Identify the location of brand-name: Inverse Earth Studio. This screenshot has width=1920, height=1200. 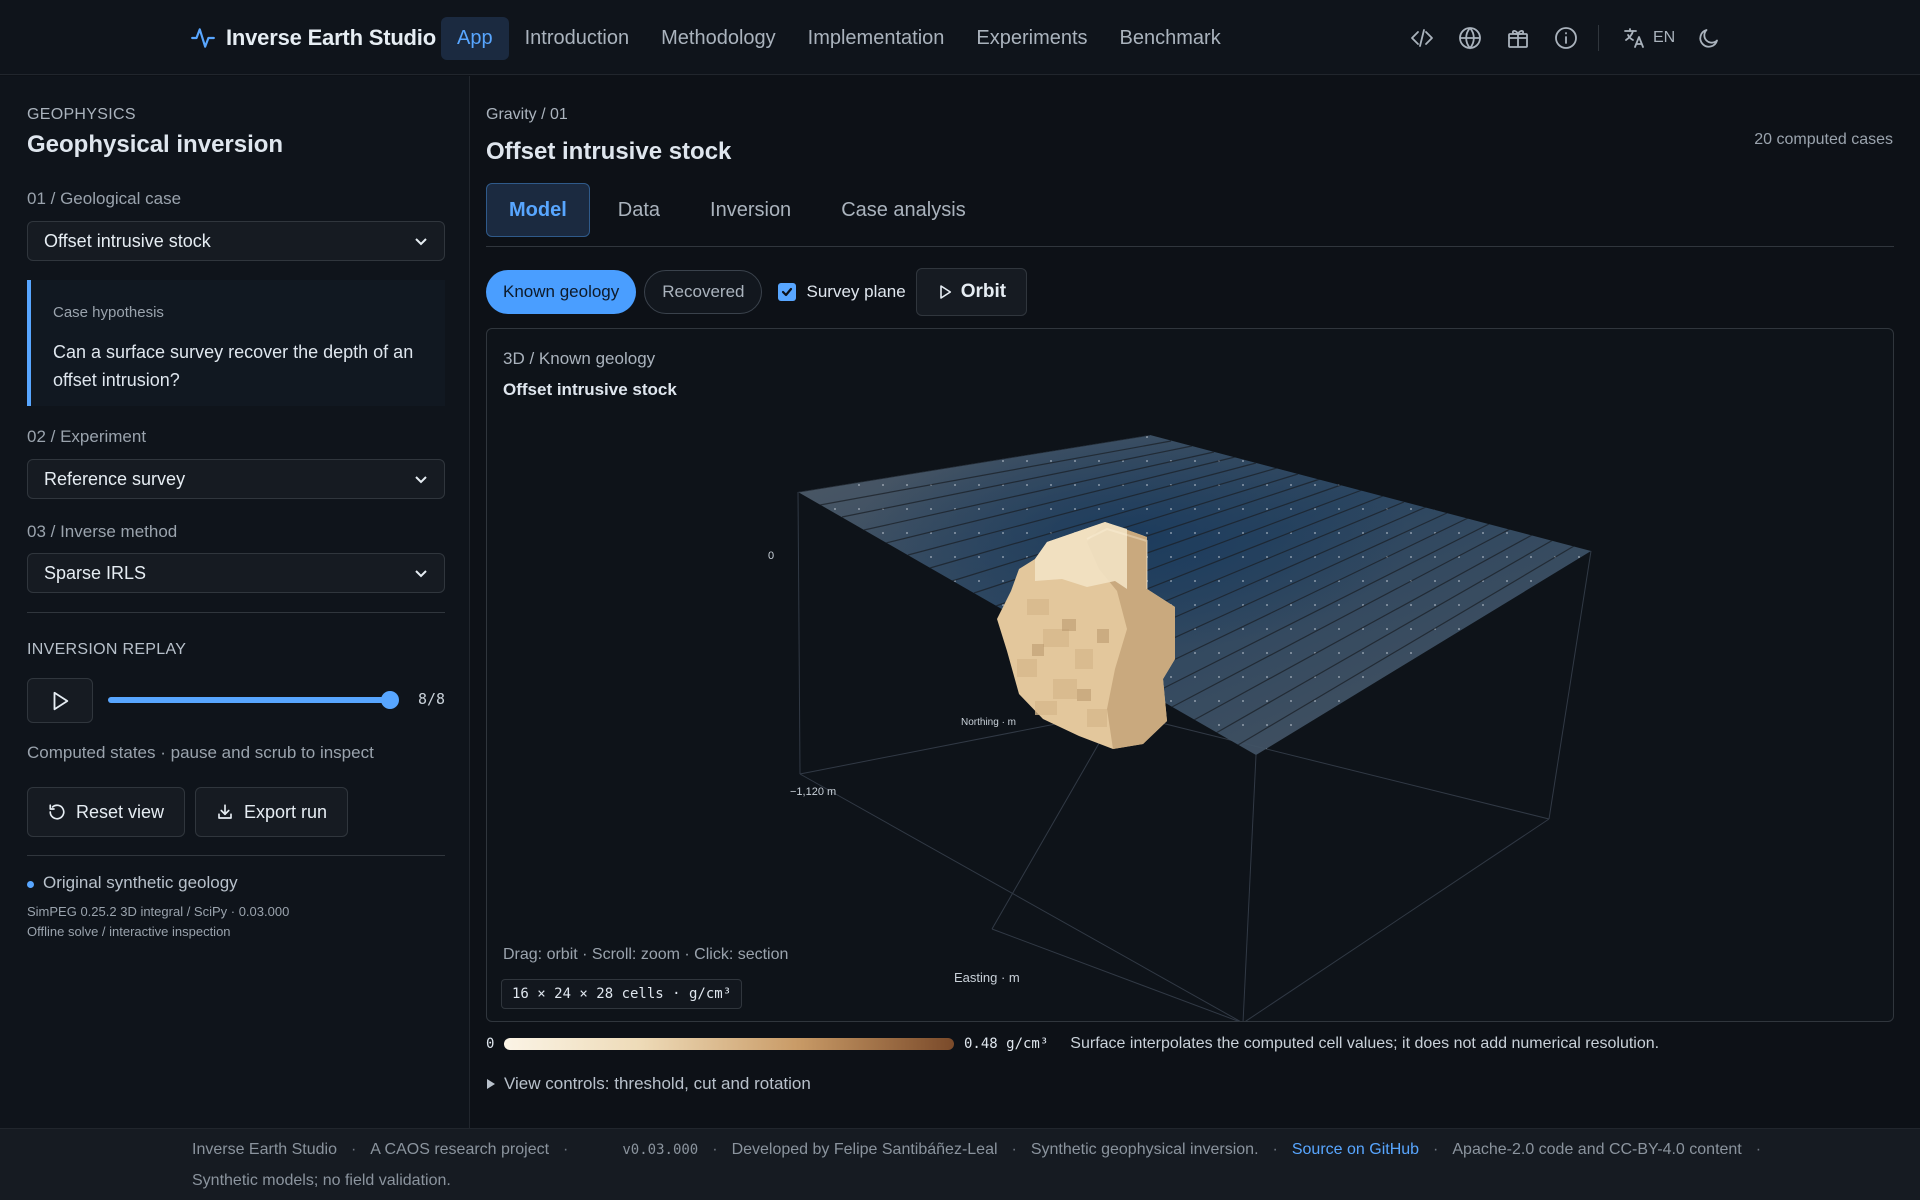
(331, 37).